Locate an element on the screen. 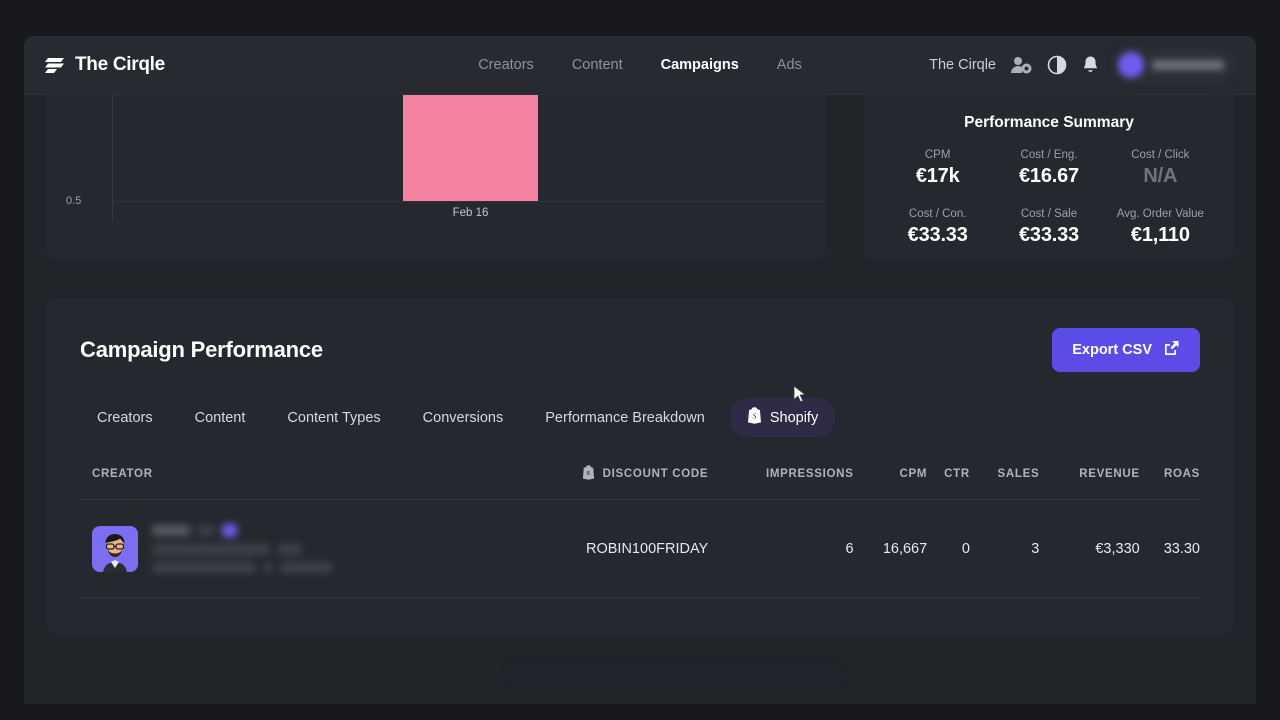 This screenshot has width=1280, height=720. tab-label: Content is located at coordinates (220, 417).